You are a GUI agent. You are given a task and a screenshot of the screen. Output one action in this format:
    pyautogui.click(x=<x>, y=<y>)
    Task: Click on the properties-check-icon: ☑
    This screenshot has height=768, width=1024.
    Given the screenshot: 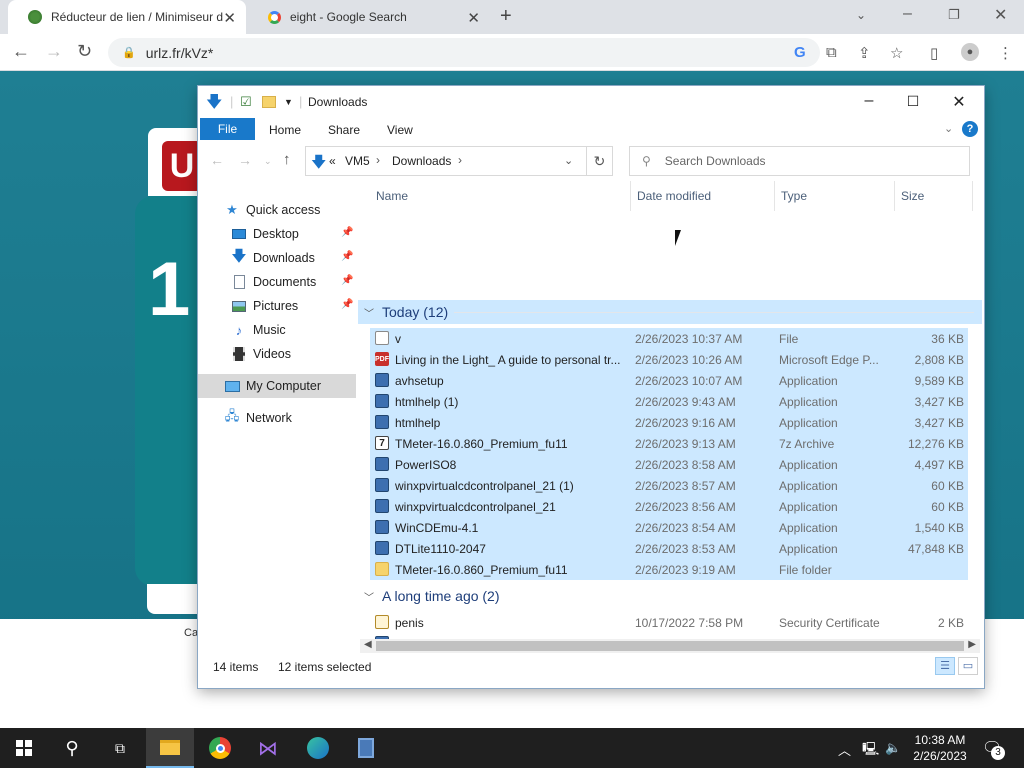 What is the action you would take?
    pyautogui.click(x=246, y=102)
    